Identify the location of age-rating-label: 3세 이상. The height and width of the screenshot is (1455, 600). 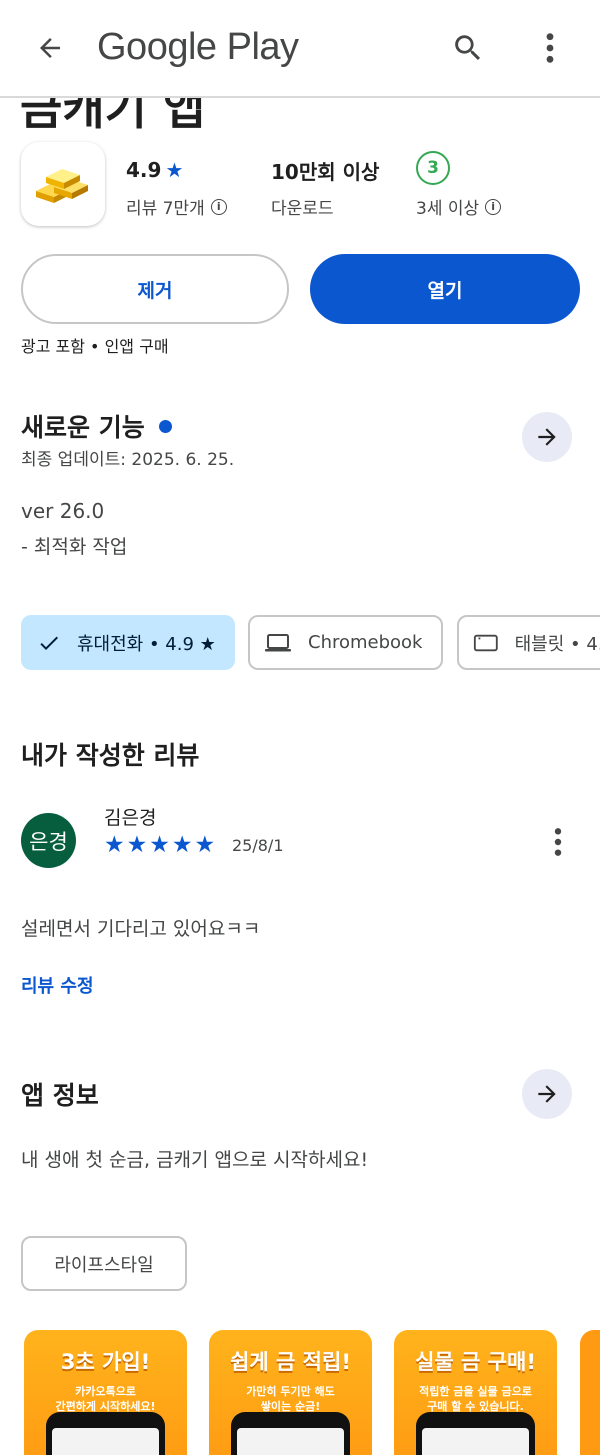
(448, 209).